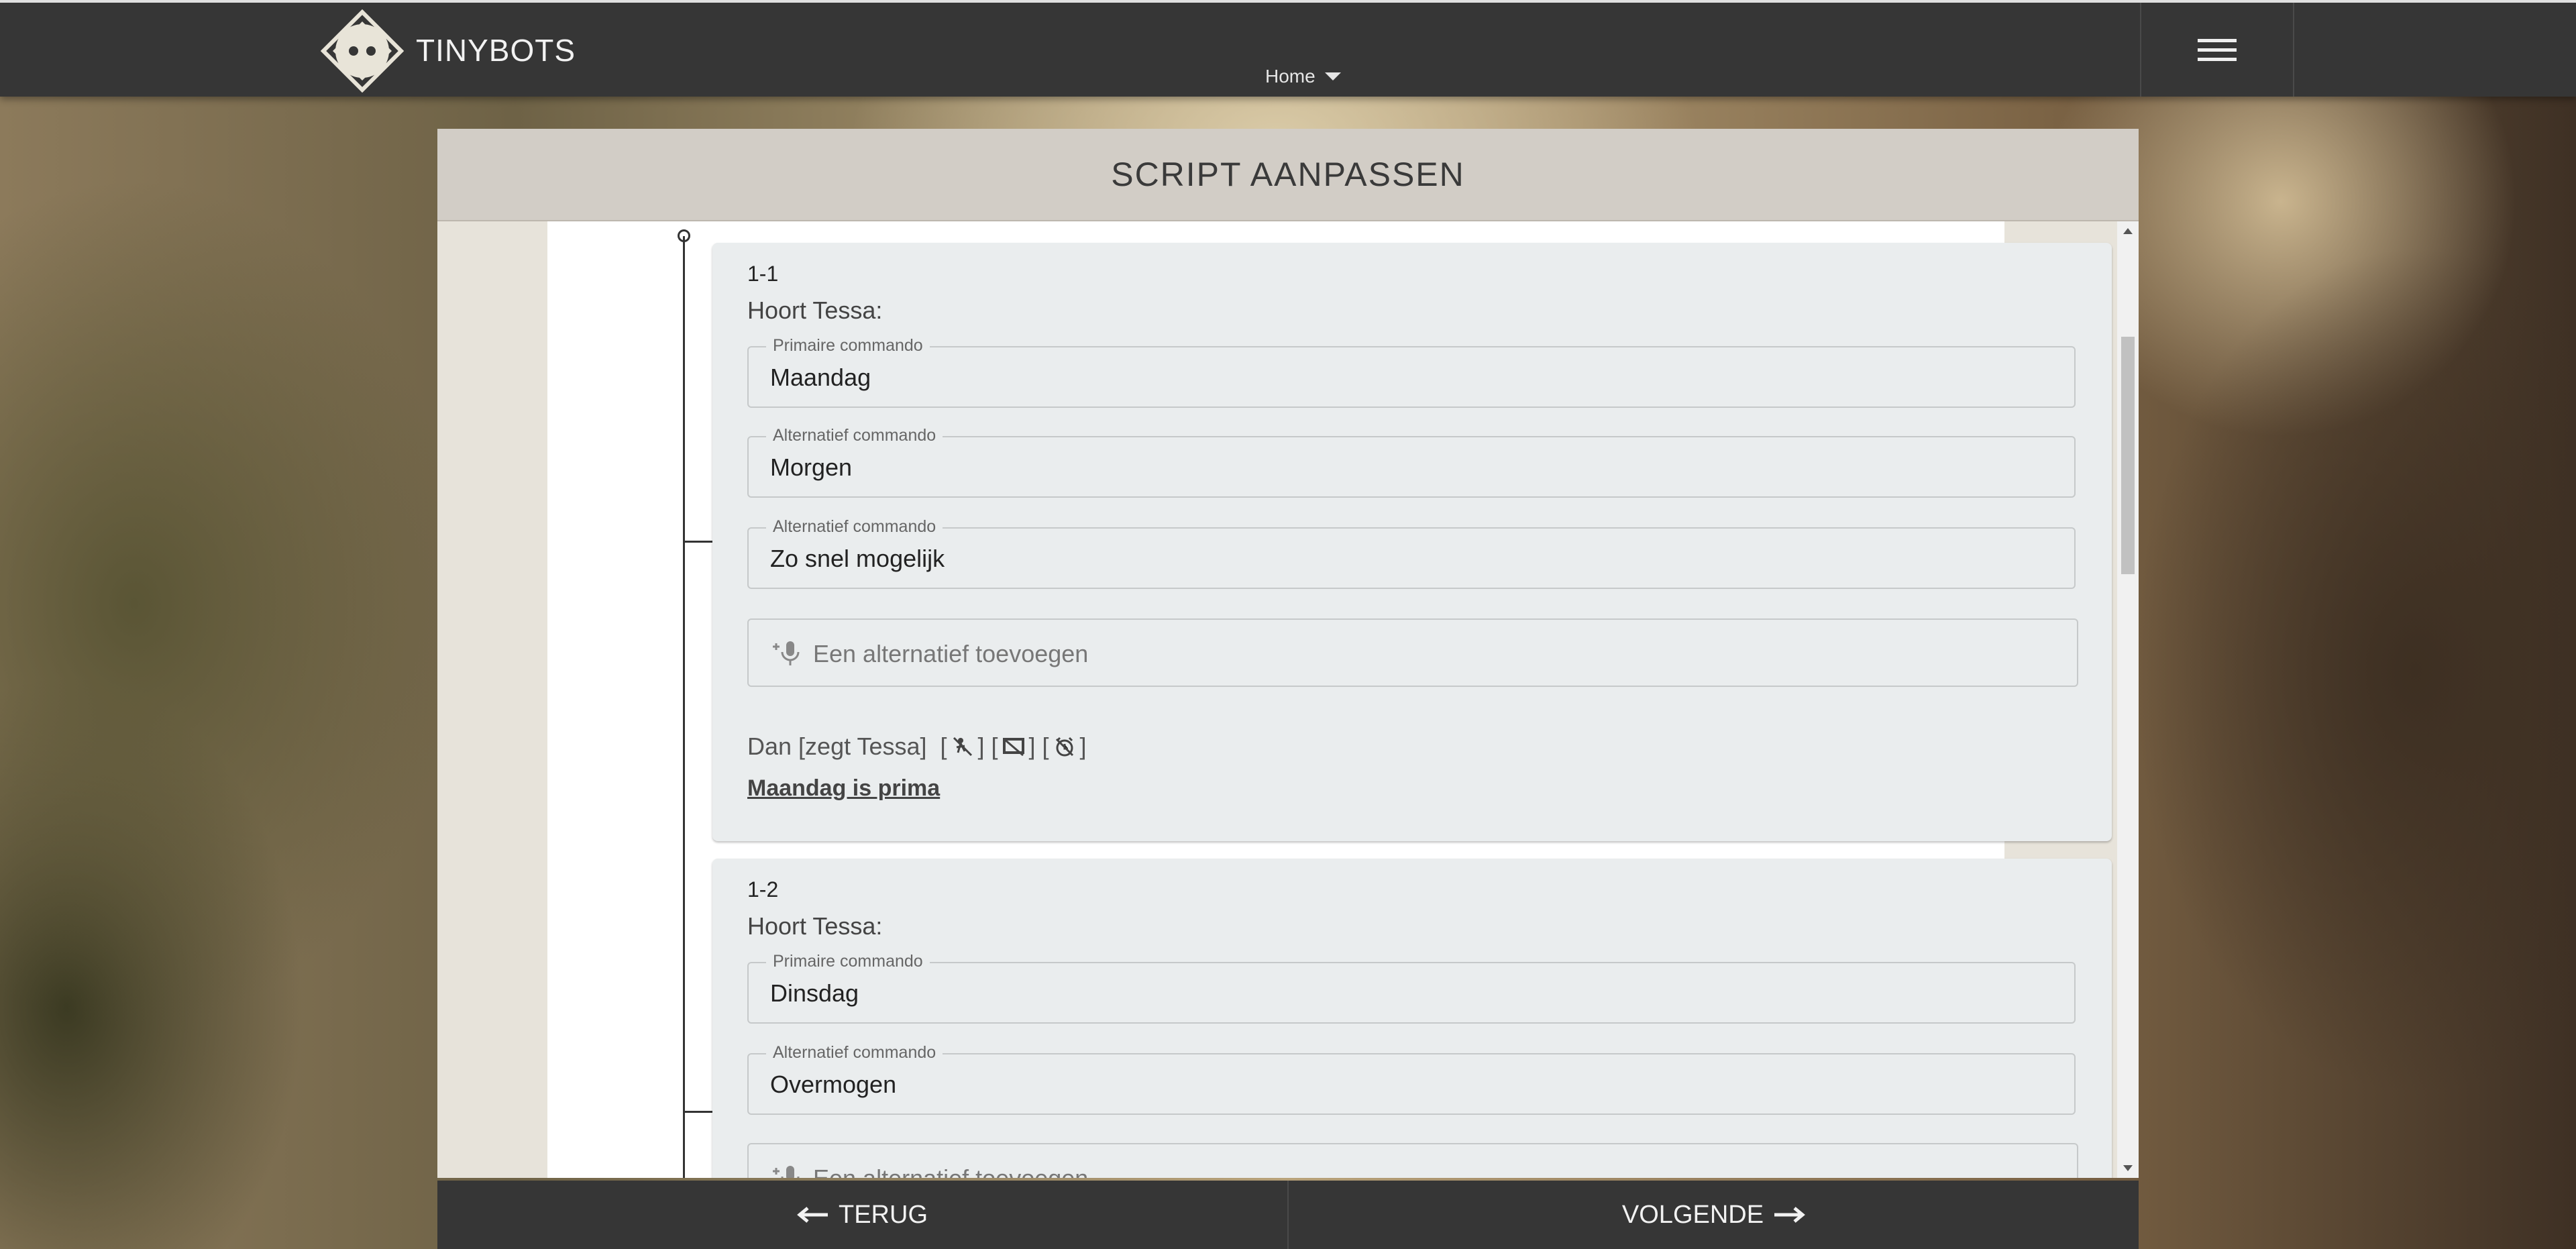  I want to click on menu-button, so click(2217, 50).